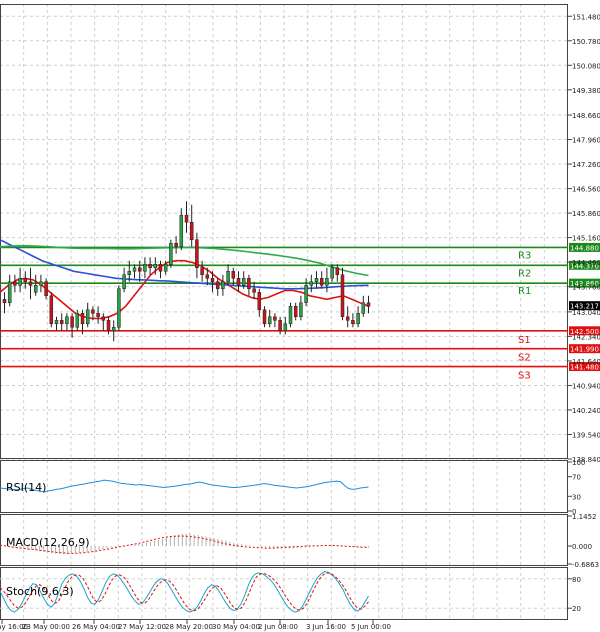 This screenshot has width=600, height=632. I want to click on level-price-label: 141.990, so click(584, 350).